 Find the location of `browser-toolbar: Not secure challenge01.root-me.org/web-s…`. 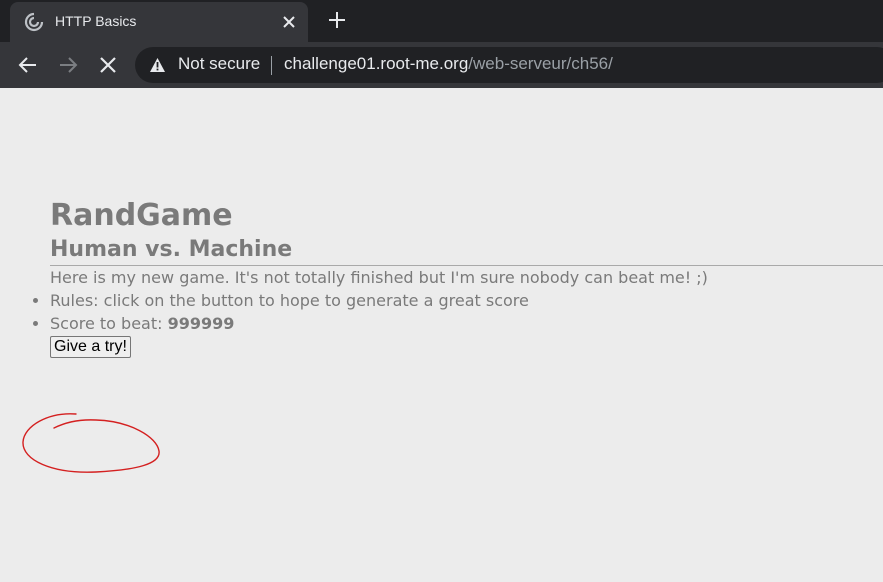

browser-toolbar: Not secure challenge01.root-me.org/web-s… is located at coordinates (441, 65).